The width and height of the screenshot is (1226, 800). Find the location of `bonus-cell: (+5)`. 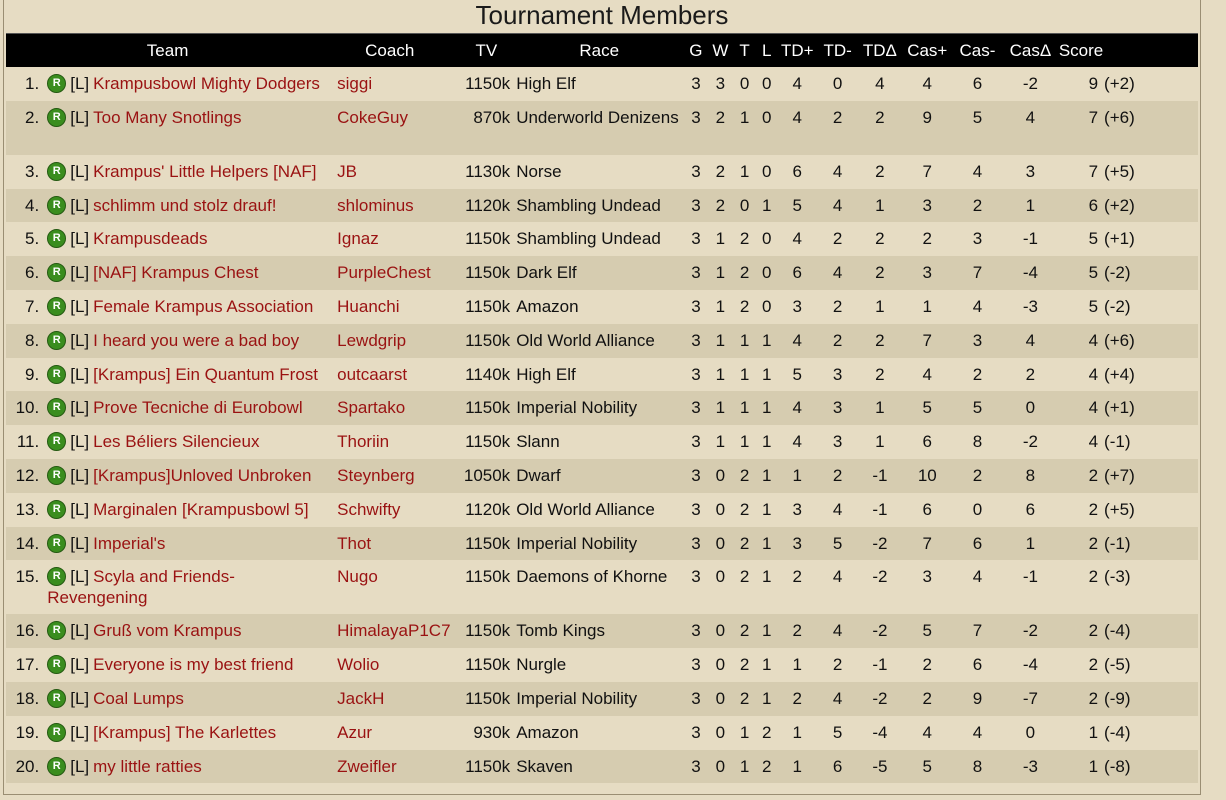

bonus-cell: (+5) is located at coordinates (1119, 509).